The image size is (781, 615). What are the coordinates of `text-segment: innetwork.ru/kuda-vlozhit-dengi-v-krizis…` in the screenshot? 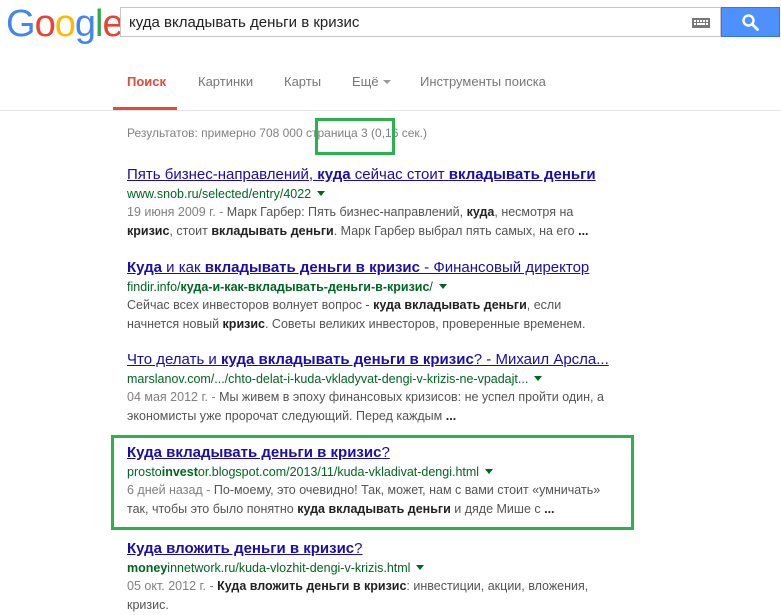 It's located at (289, 568).